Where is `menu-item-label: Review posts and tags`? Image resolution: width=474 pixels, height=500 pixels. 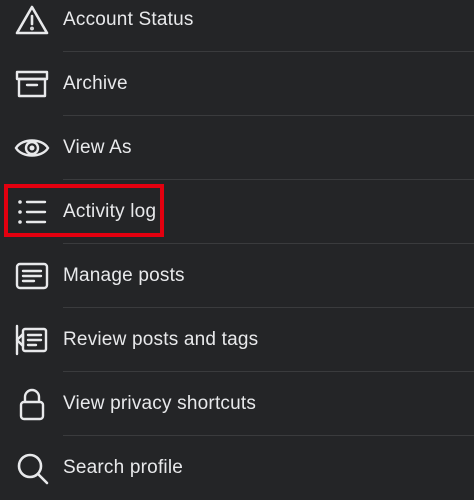
menu-item-label: Review posts and tags is located at coordinates (161, 339).